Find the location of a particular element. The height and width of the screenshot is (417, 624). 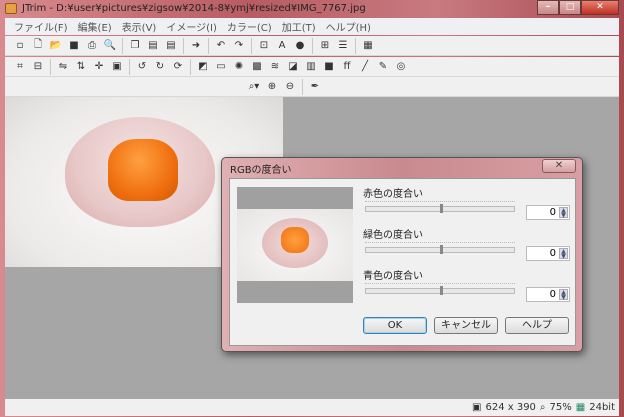

print-preview-icon: 🔍 is located at coordinates (110, 46).